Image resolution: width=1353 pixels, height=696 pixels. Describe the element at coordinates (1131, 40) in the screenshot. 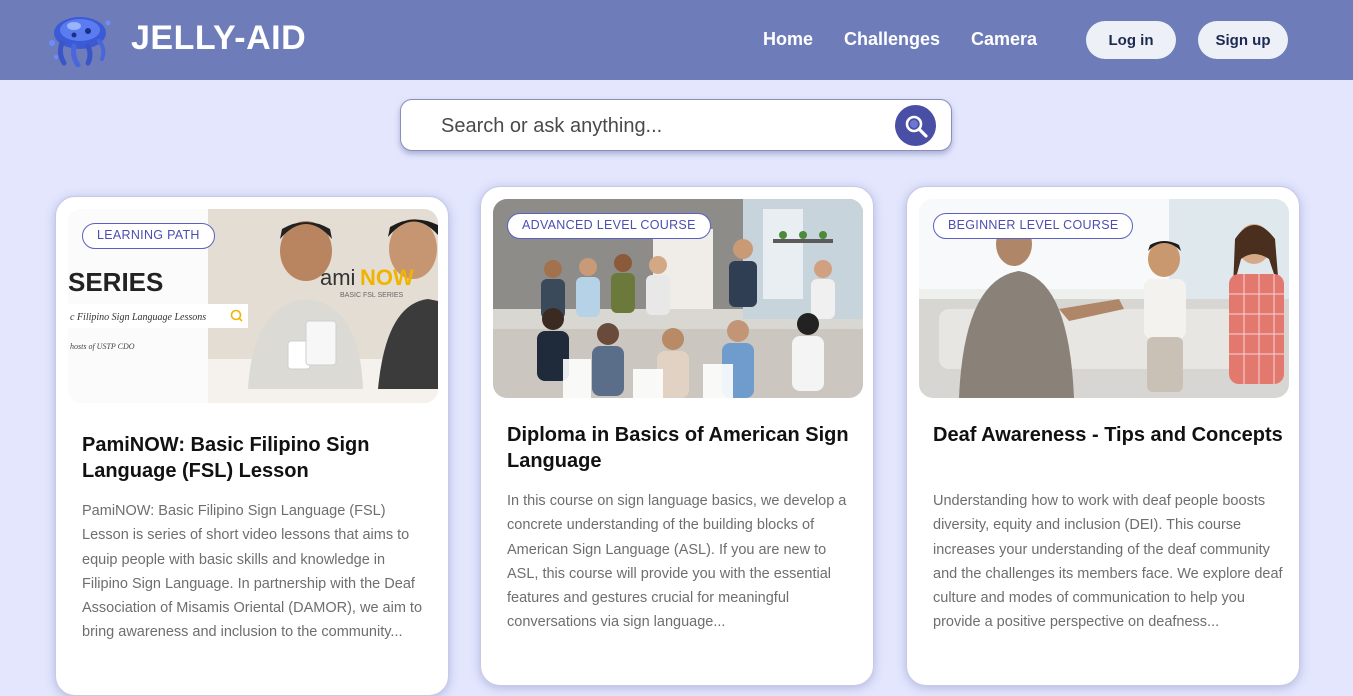

I see `login-button: Log in` at that location.